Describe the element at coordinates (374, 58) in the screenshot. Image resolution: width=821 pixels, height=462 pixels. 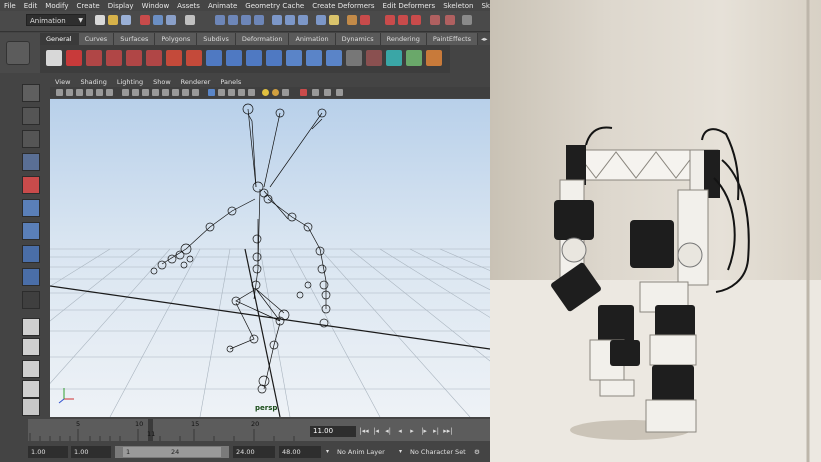
I see `light-icon` at that location.